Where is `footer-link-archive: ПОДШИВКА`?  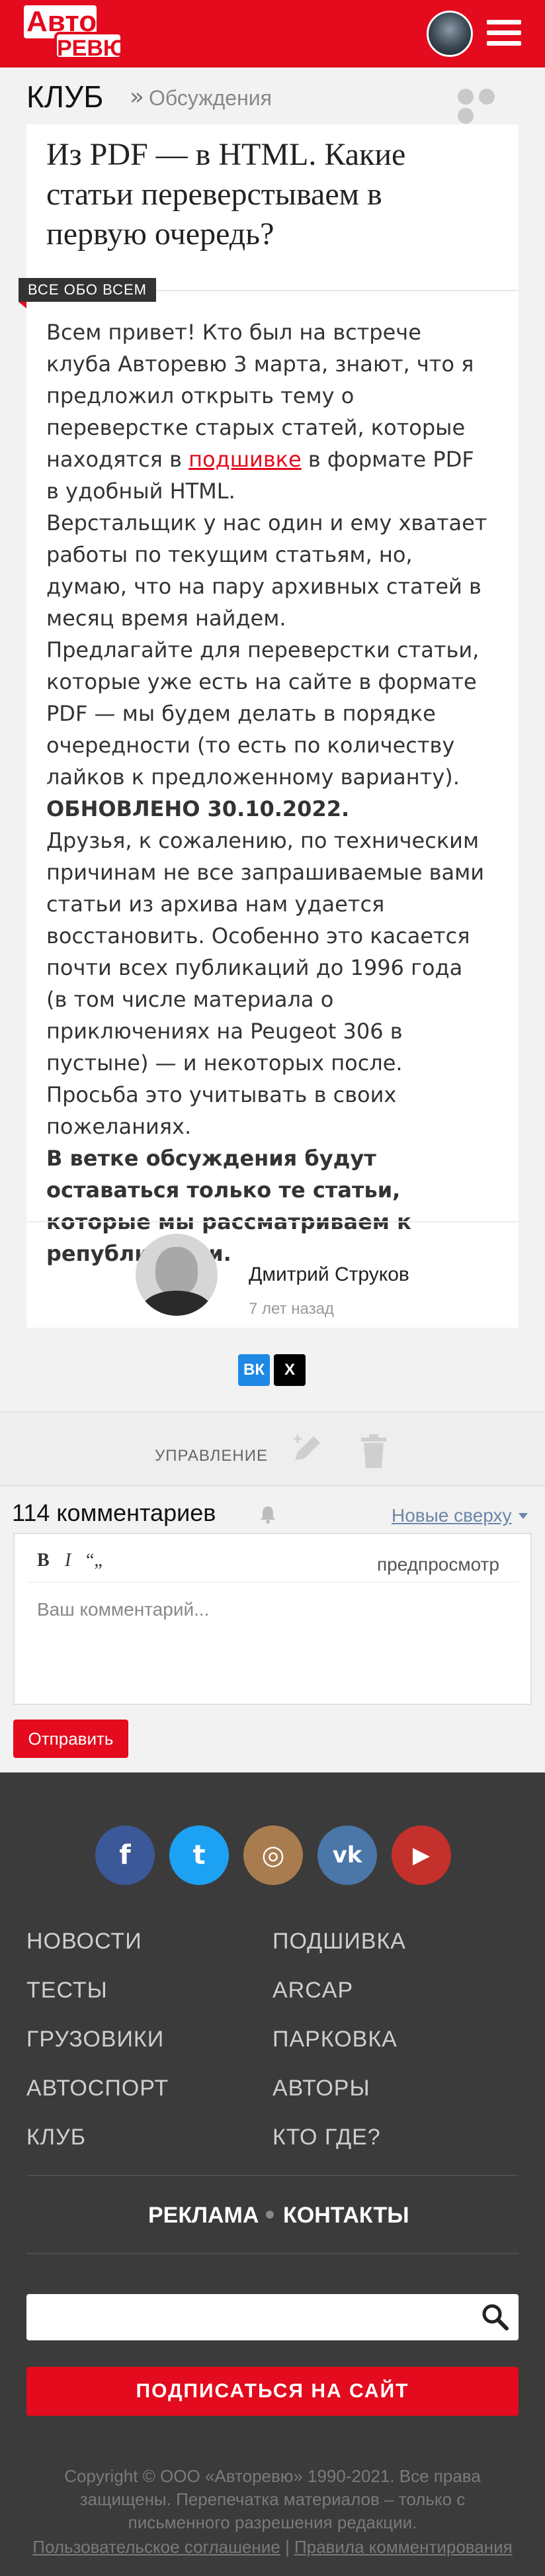
footer-link-archive: ПОДШИВКА is located at coordinates (339, 1941).